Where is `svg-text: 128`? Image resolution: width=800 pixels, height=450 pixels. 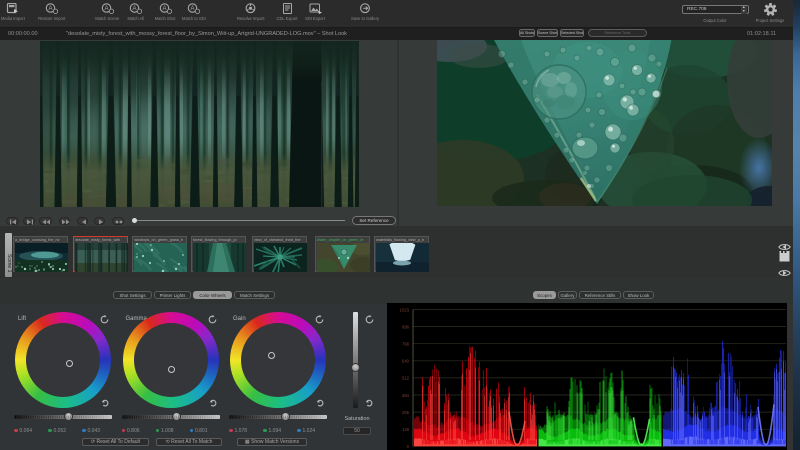
svg-text: 128 is located at coordinates (406, 429).